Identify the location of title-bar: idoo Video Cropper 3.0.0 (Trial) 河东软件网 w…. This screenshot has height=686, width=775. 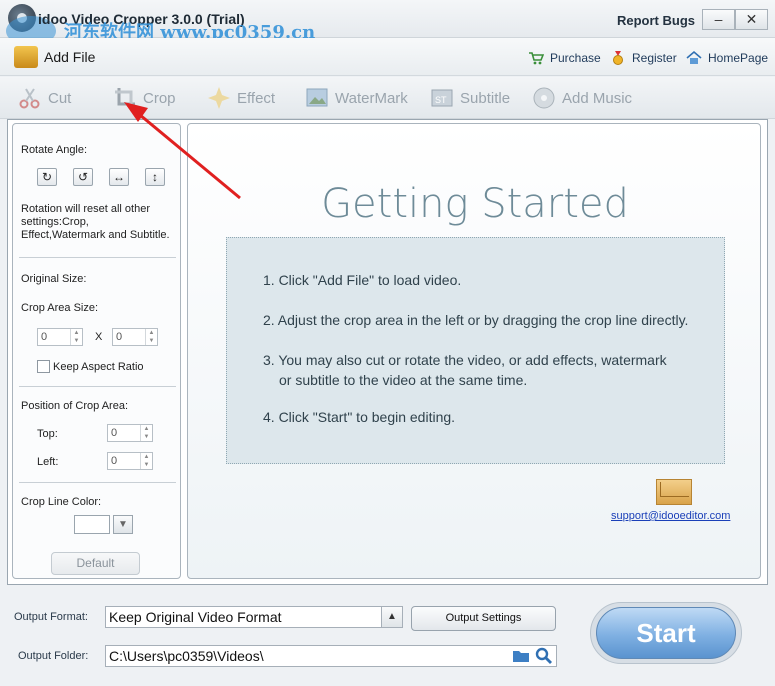
(387, 23).